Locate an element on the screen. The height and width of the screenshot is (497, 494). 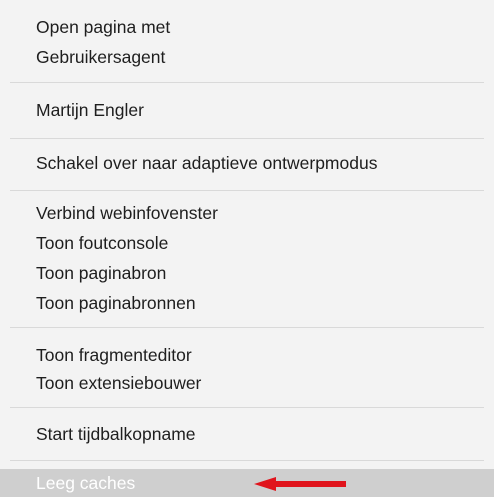
menu-item-label: Schakel over naar adaptieve ontwerpmodus is located at coordinates (207, 163).